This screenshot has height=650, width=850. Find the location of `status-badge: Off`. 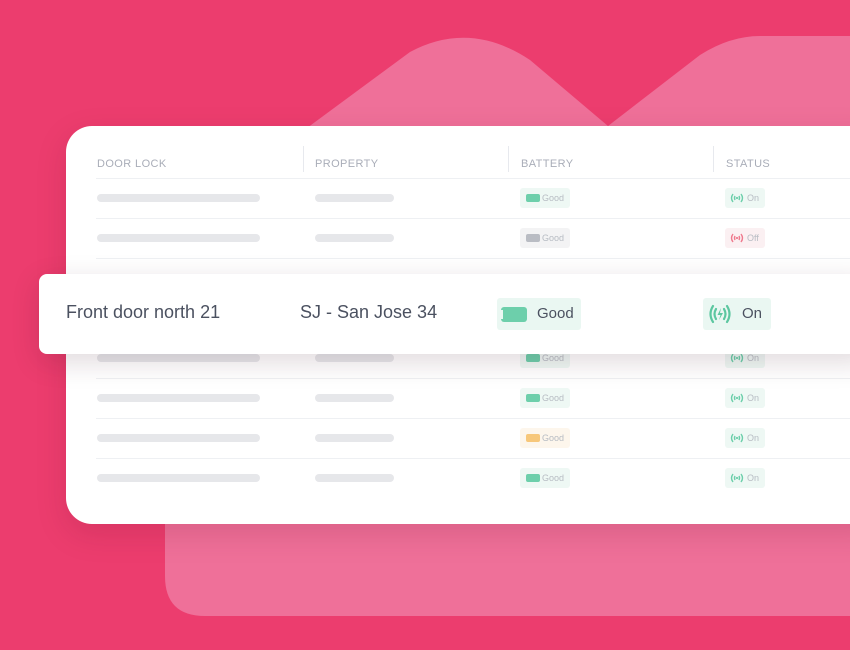

status-badge: Off is located at coordinates (745, 238).